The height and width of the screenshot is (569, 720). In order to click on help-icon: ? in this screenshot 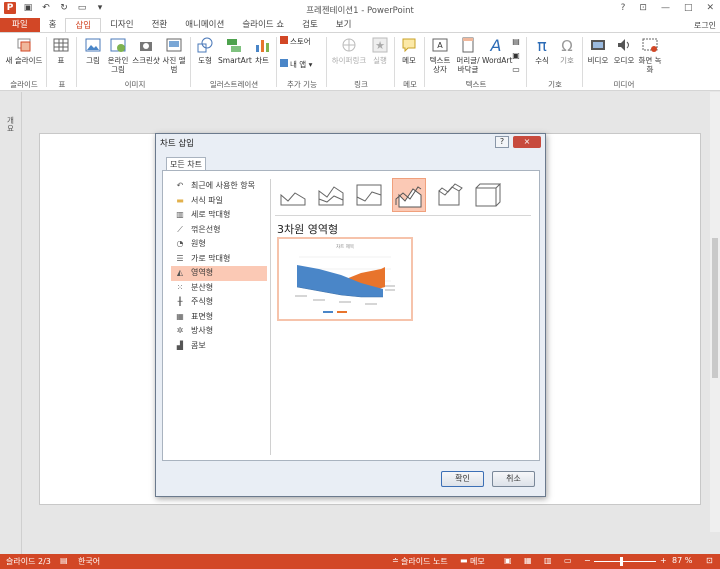, I will do `click(623, 8)`.